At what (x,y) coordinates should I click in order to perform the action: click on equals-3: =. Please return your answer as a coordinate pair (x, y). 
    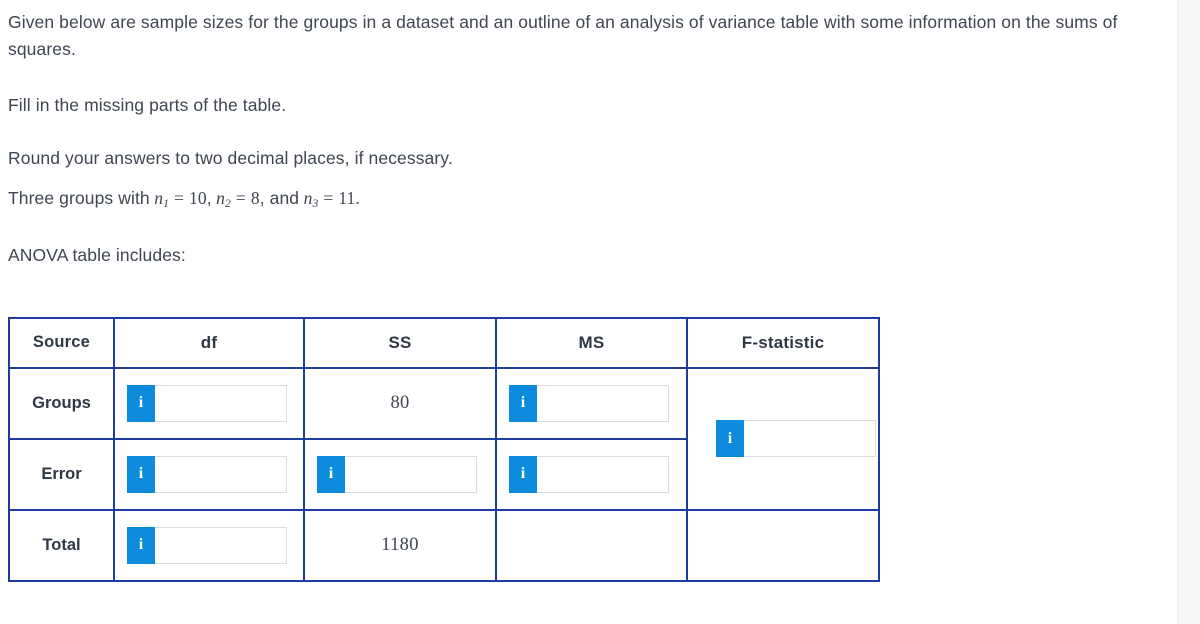
    Looking at the image, I should click on (328, 198).